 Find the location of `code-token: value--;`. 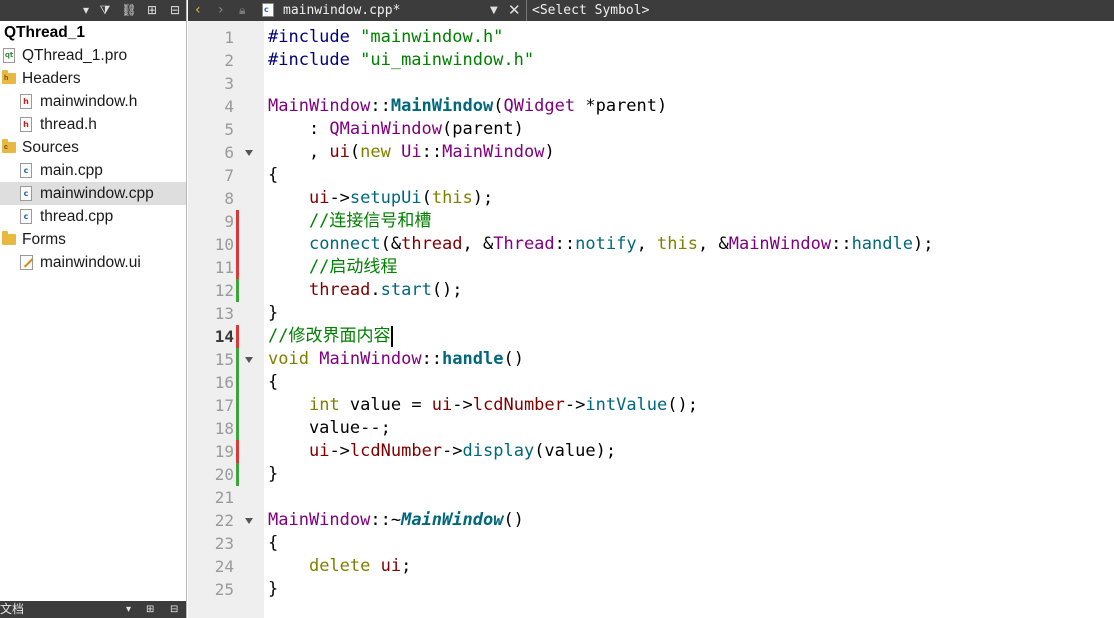

code-token: value--; is located at coordinates (329, 428).